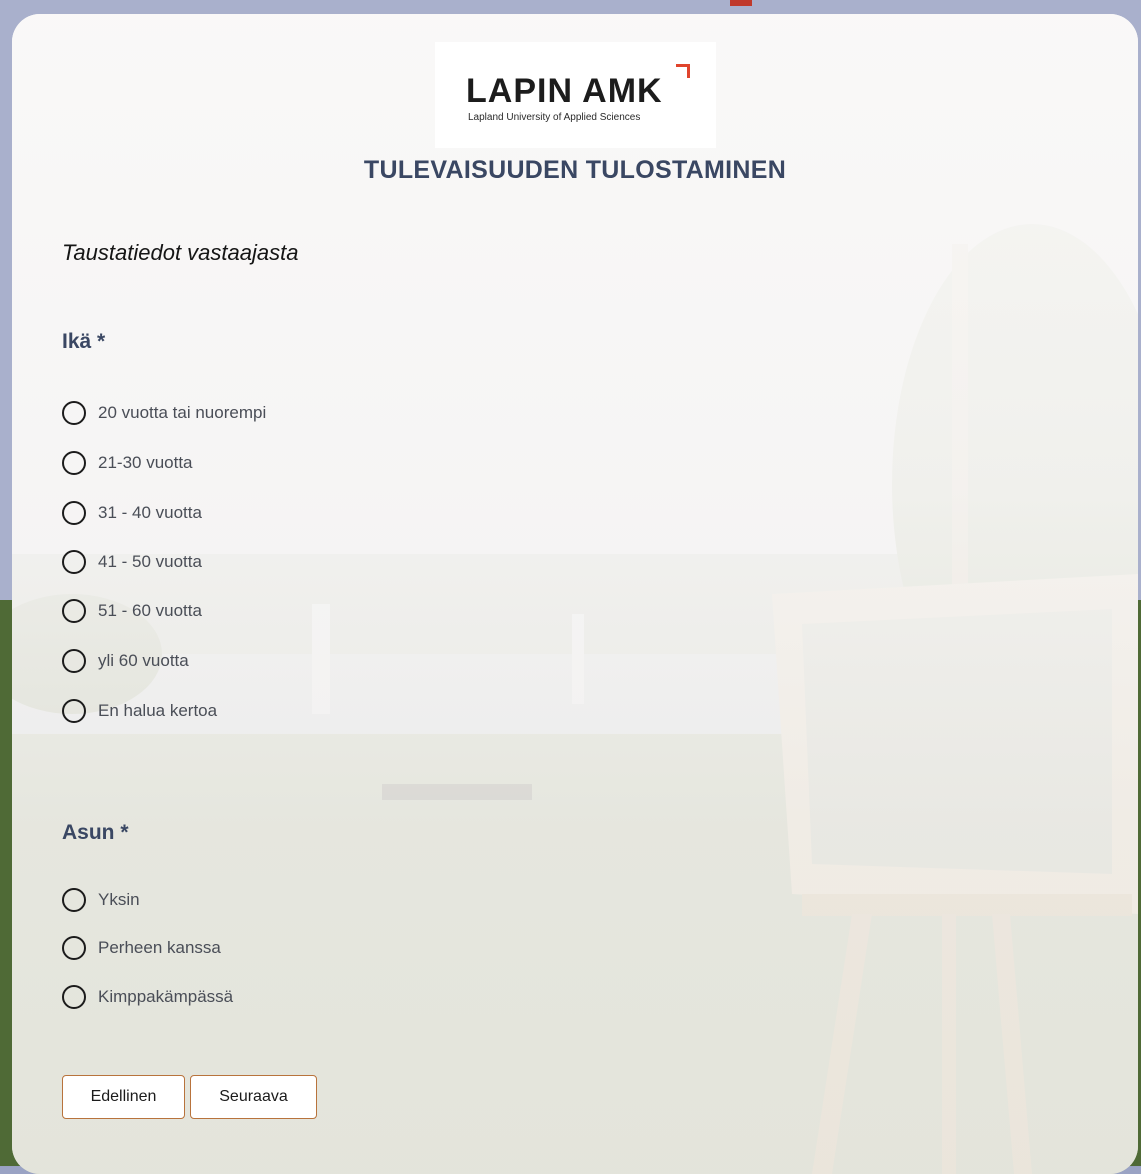  I want to click on question-living: Asun *, so click(95, 832).